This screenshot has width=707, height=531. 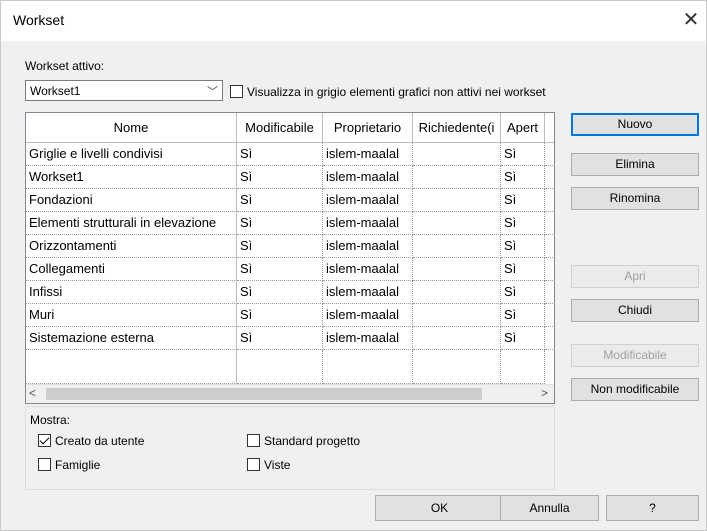 What do you see at coordinates (635, 276) in the screenshot?
I see `apri-button: Apri` at bounding box center [635, 276].